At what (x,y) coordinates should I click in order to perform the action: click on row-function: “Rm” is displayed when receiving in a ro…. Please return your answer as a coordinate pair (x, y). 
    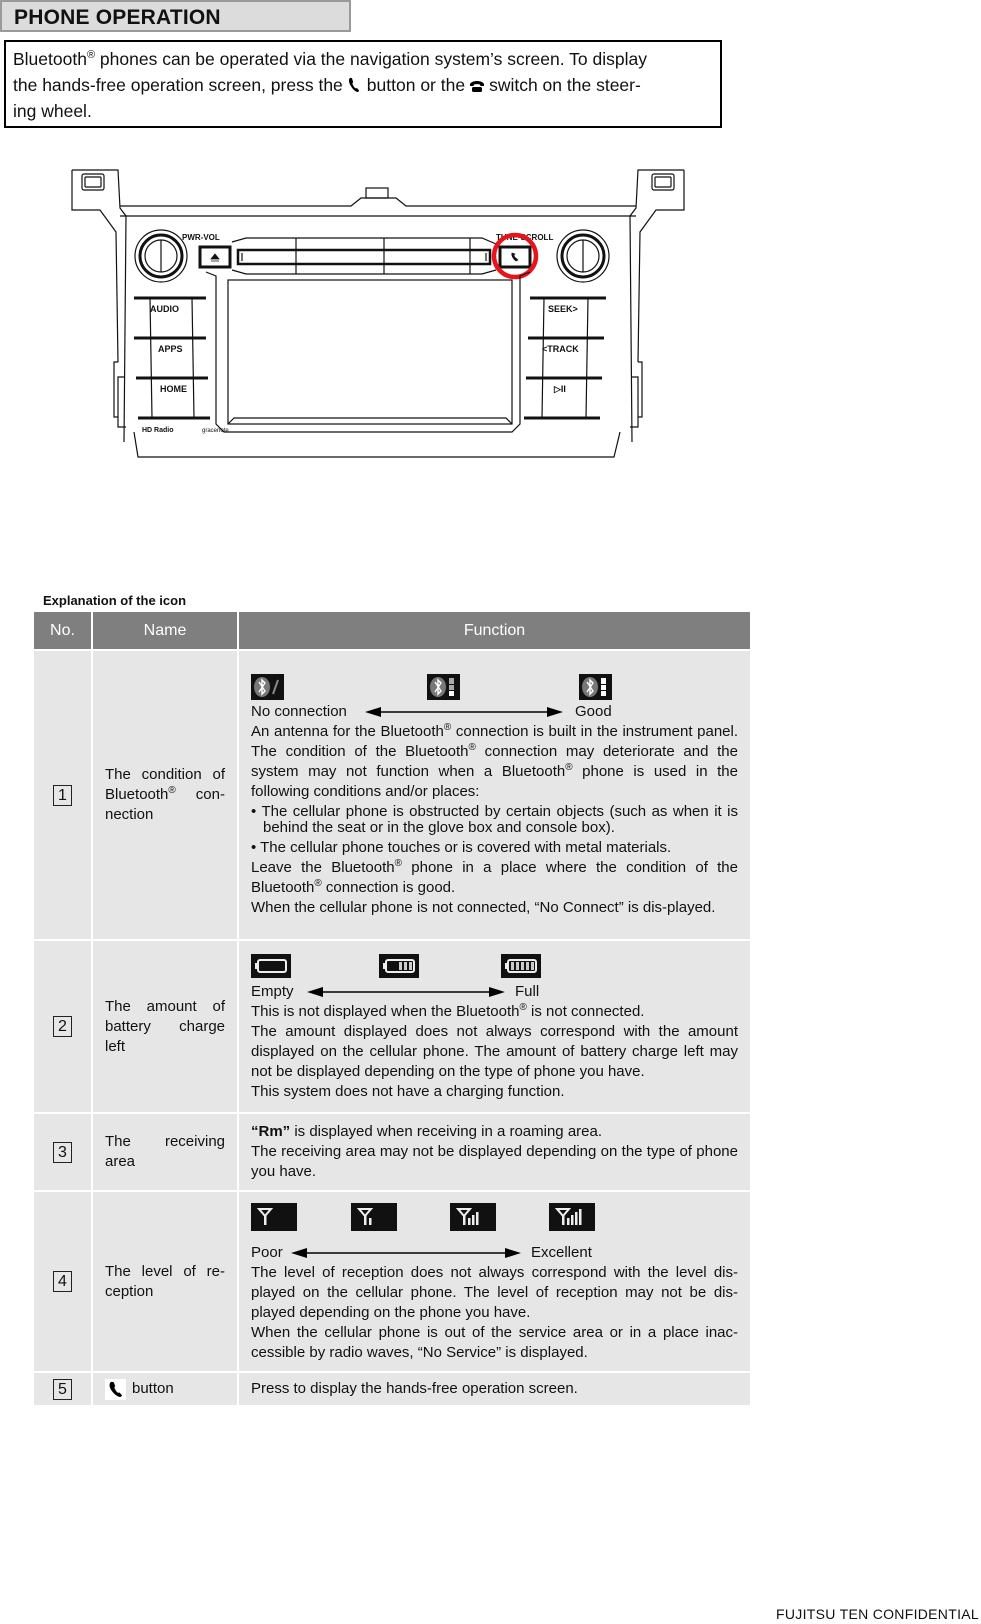
    Looking at the image, I should click on (493, 1151).